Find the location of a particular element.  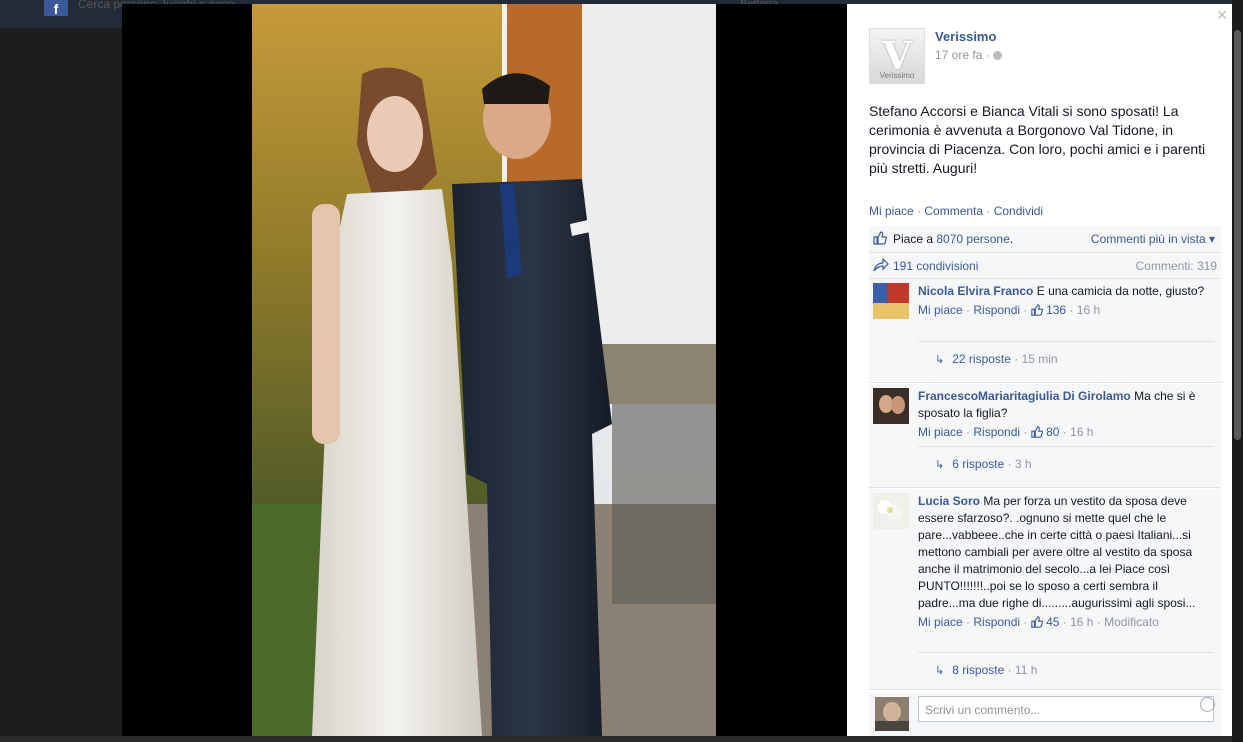

close-icon: ✕ is located at coordinates (1222, 15).